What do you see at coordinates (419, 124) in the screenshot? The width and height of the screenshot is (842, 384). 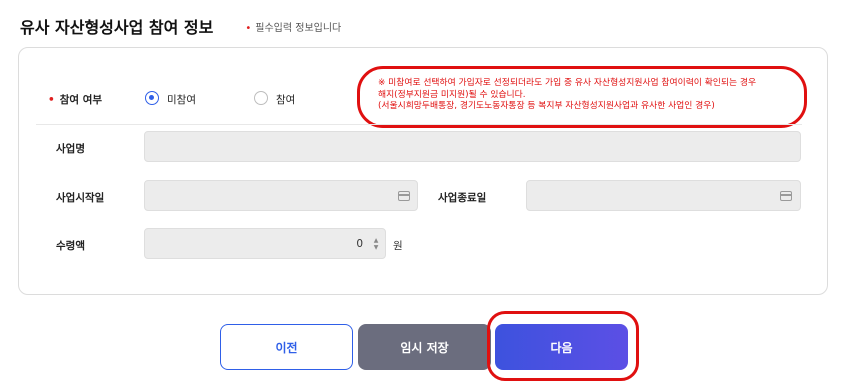 I see `row-divider` at bounding box center [419, 124].